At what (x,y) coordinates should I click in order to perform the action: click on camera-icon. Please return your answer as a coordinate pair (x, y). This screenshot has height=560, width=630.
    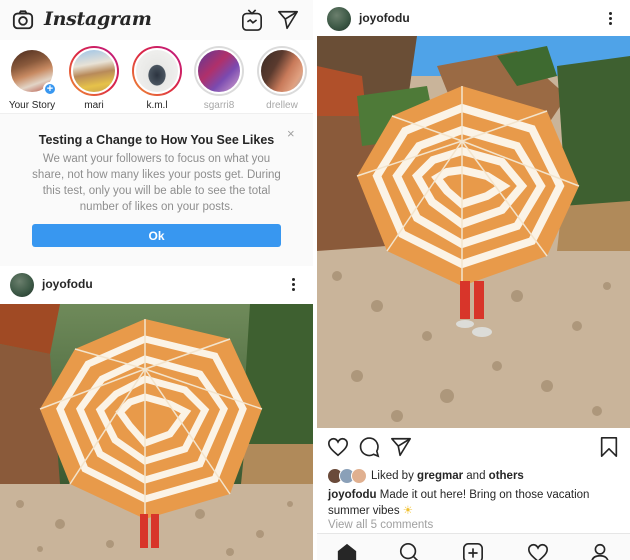
    Looking at the image, I should click on (23, 20).